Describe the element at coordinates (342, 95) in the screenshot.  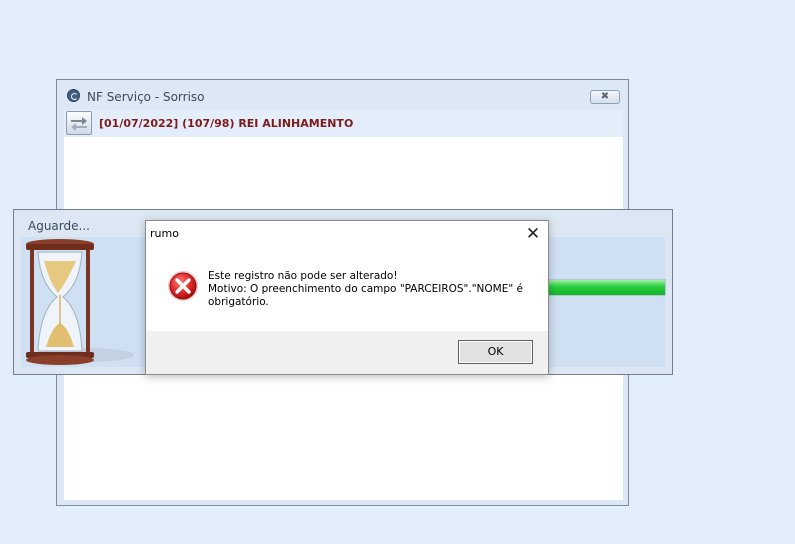
I see `nf-servico-titlebar: NF Serviço - Sorriso ✖` at that location.